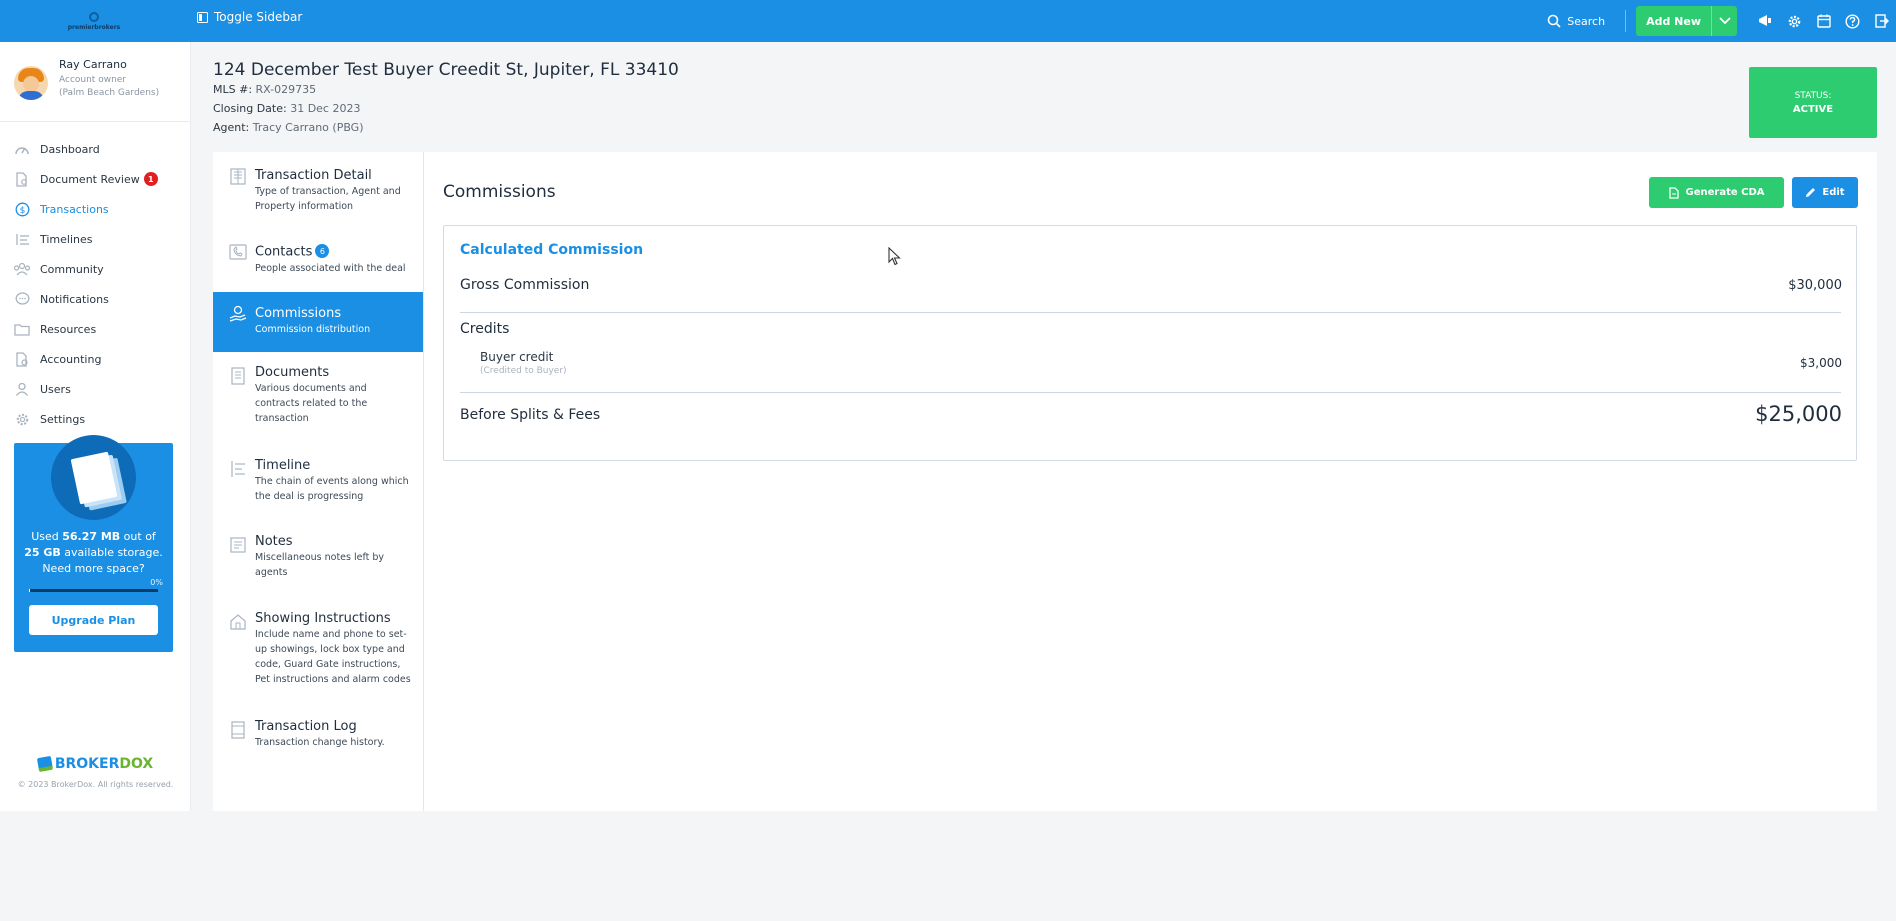  I want to click on resources-icon, so click(22, 329).